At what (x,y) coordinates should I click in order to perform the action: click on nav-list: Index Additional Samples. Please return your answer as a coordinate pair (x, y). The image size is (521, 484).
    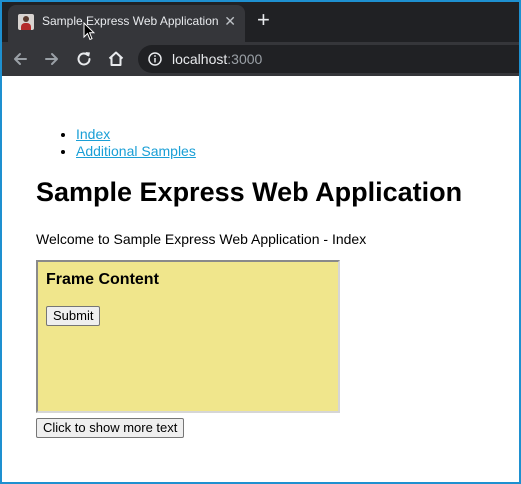
    Looking at the image, I should click on (98, 143).